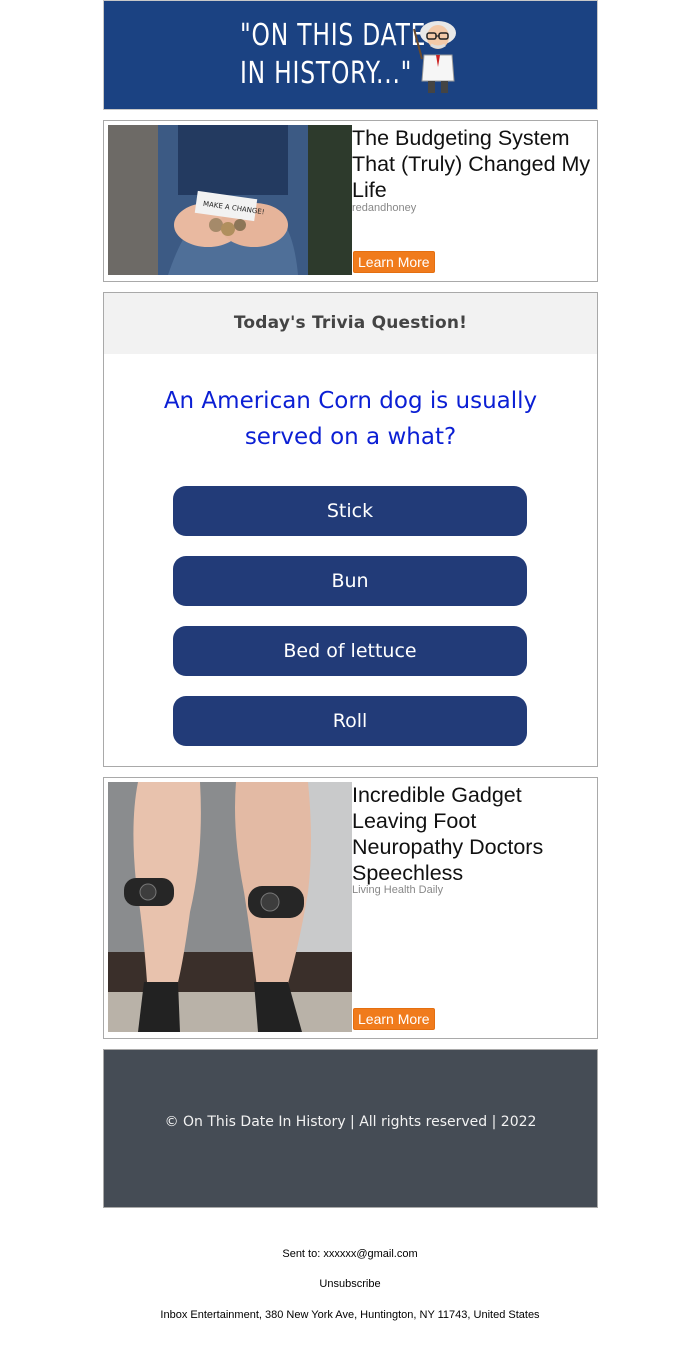 The width and height of the screenshot is (700, 1362). I want to click on ad-image-hands-with-coins: MAKE A CHANGE!, so click(230, 200).